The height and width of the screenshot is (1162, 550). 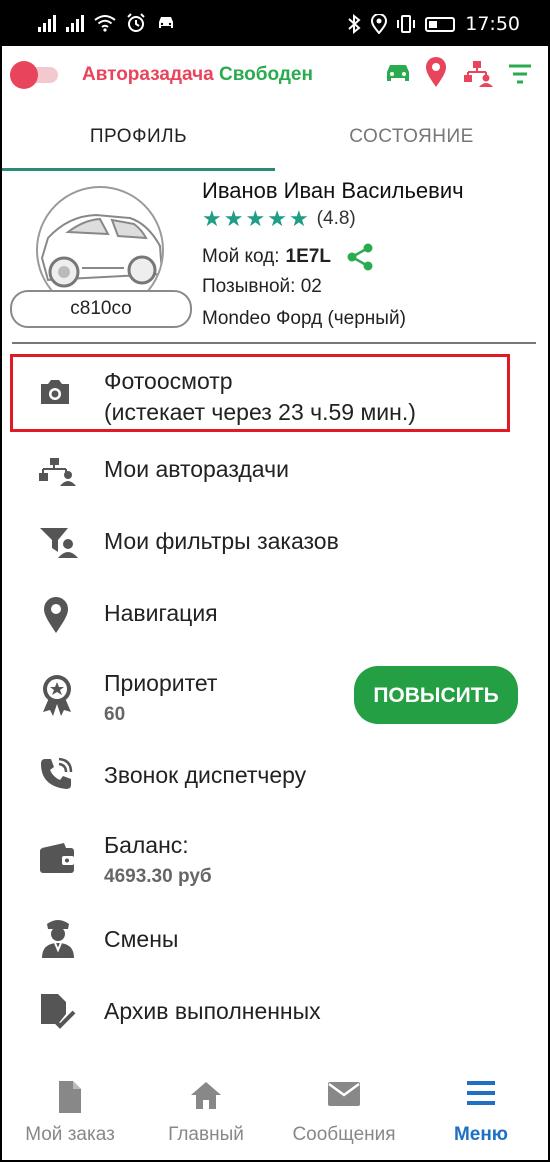 What do you see at coordinates (205, 775) in the screenshot?
I see `menu-label: Звонок диспетчеру` at bounding box center [205, 775].